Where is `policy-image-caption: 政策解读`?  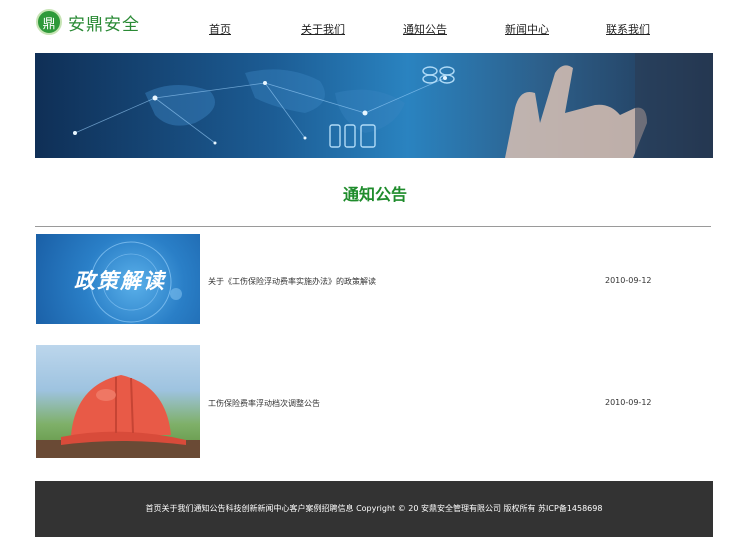
policy-image-caption: 政策解读 is located at coordinates (120, 281).